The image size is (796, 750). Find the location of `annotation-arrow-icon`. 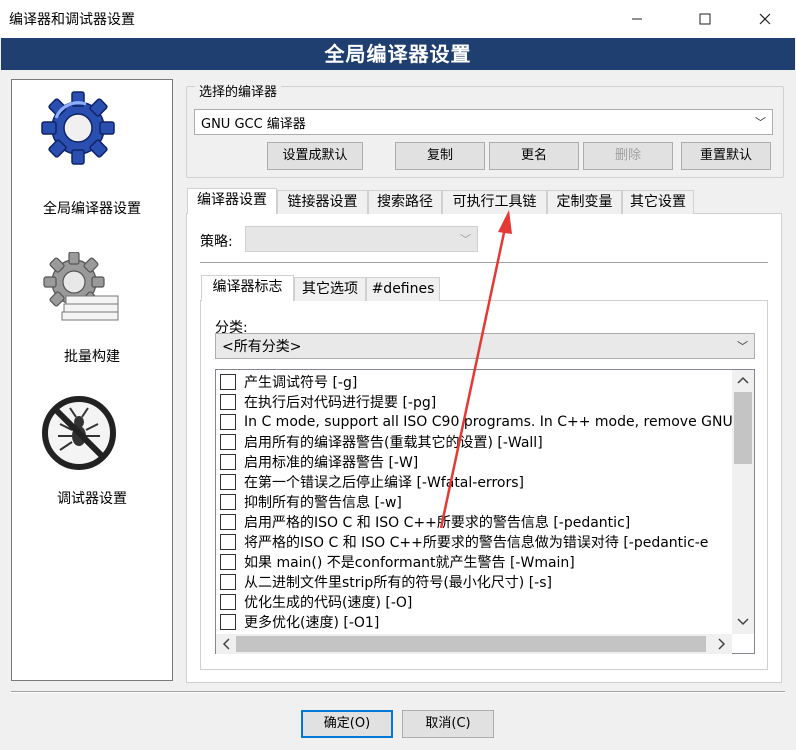

annotation-arrow-icon is located at coordinates (475, 369).